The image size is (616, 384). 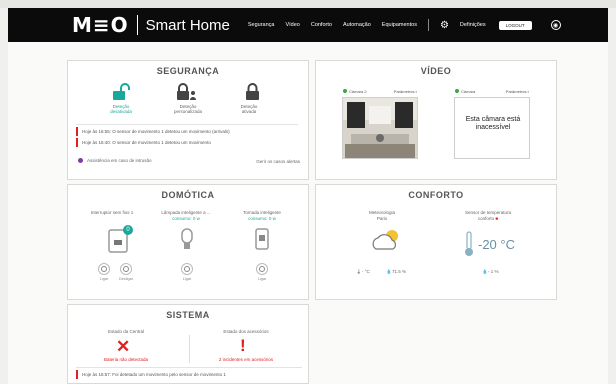 I want to click on security-title: SEGURANÇA, so click(x=188, y=71).